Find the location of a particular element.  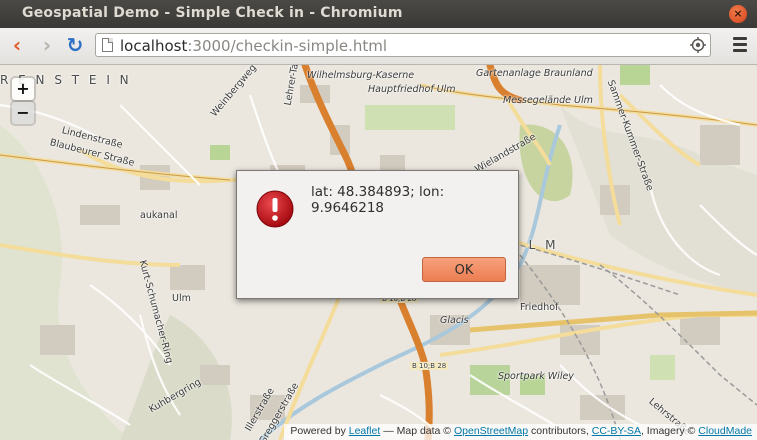

cc-by-sa-link: CC-BY-SA is located at coordinates (616, 431).